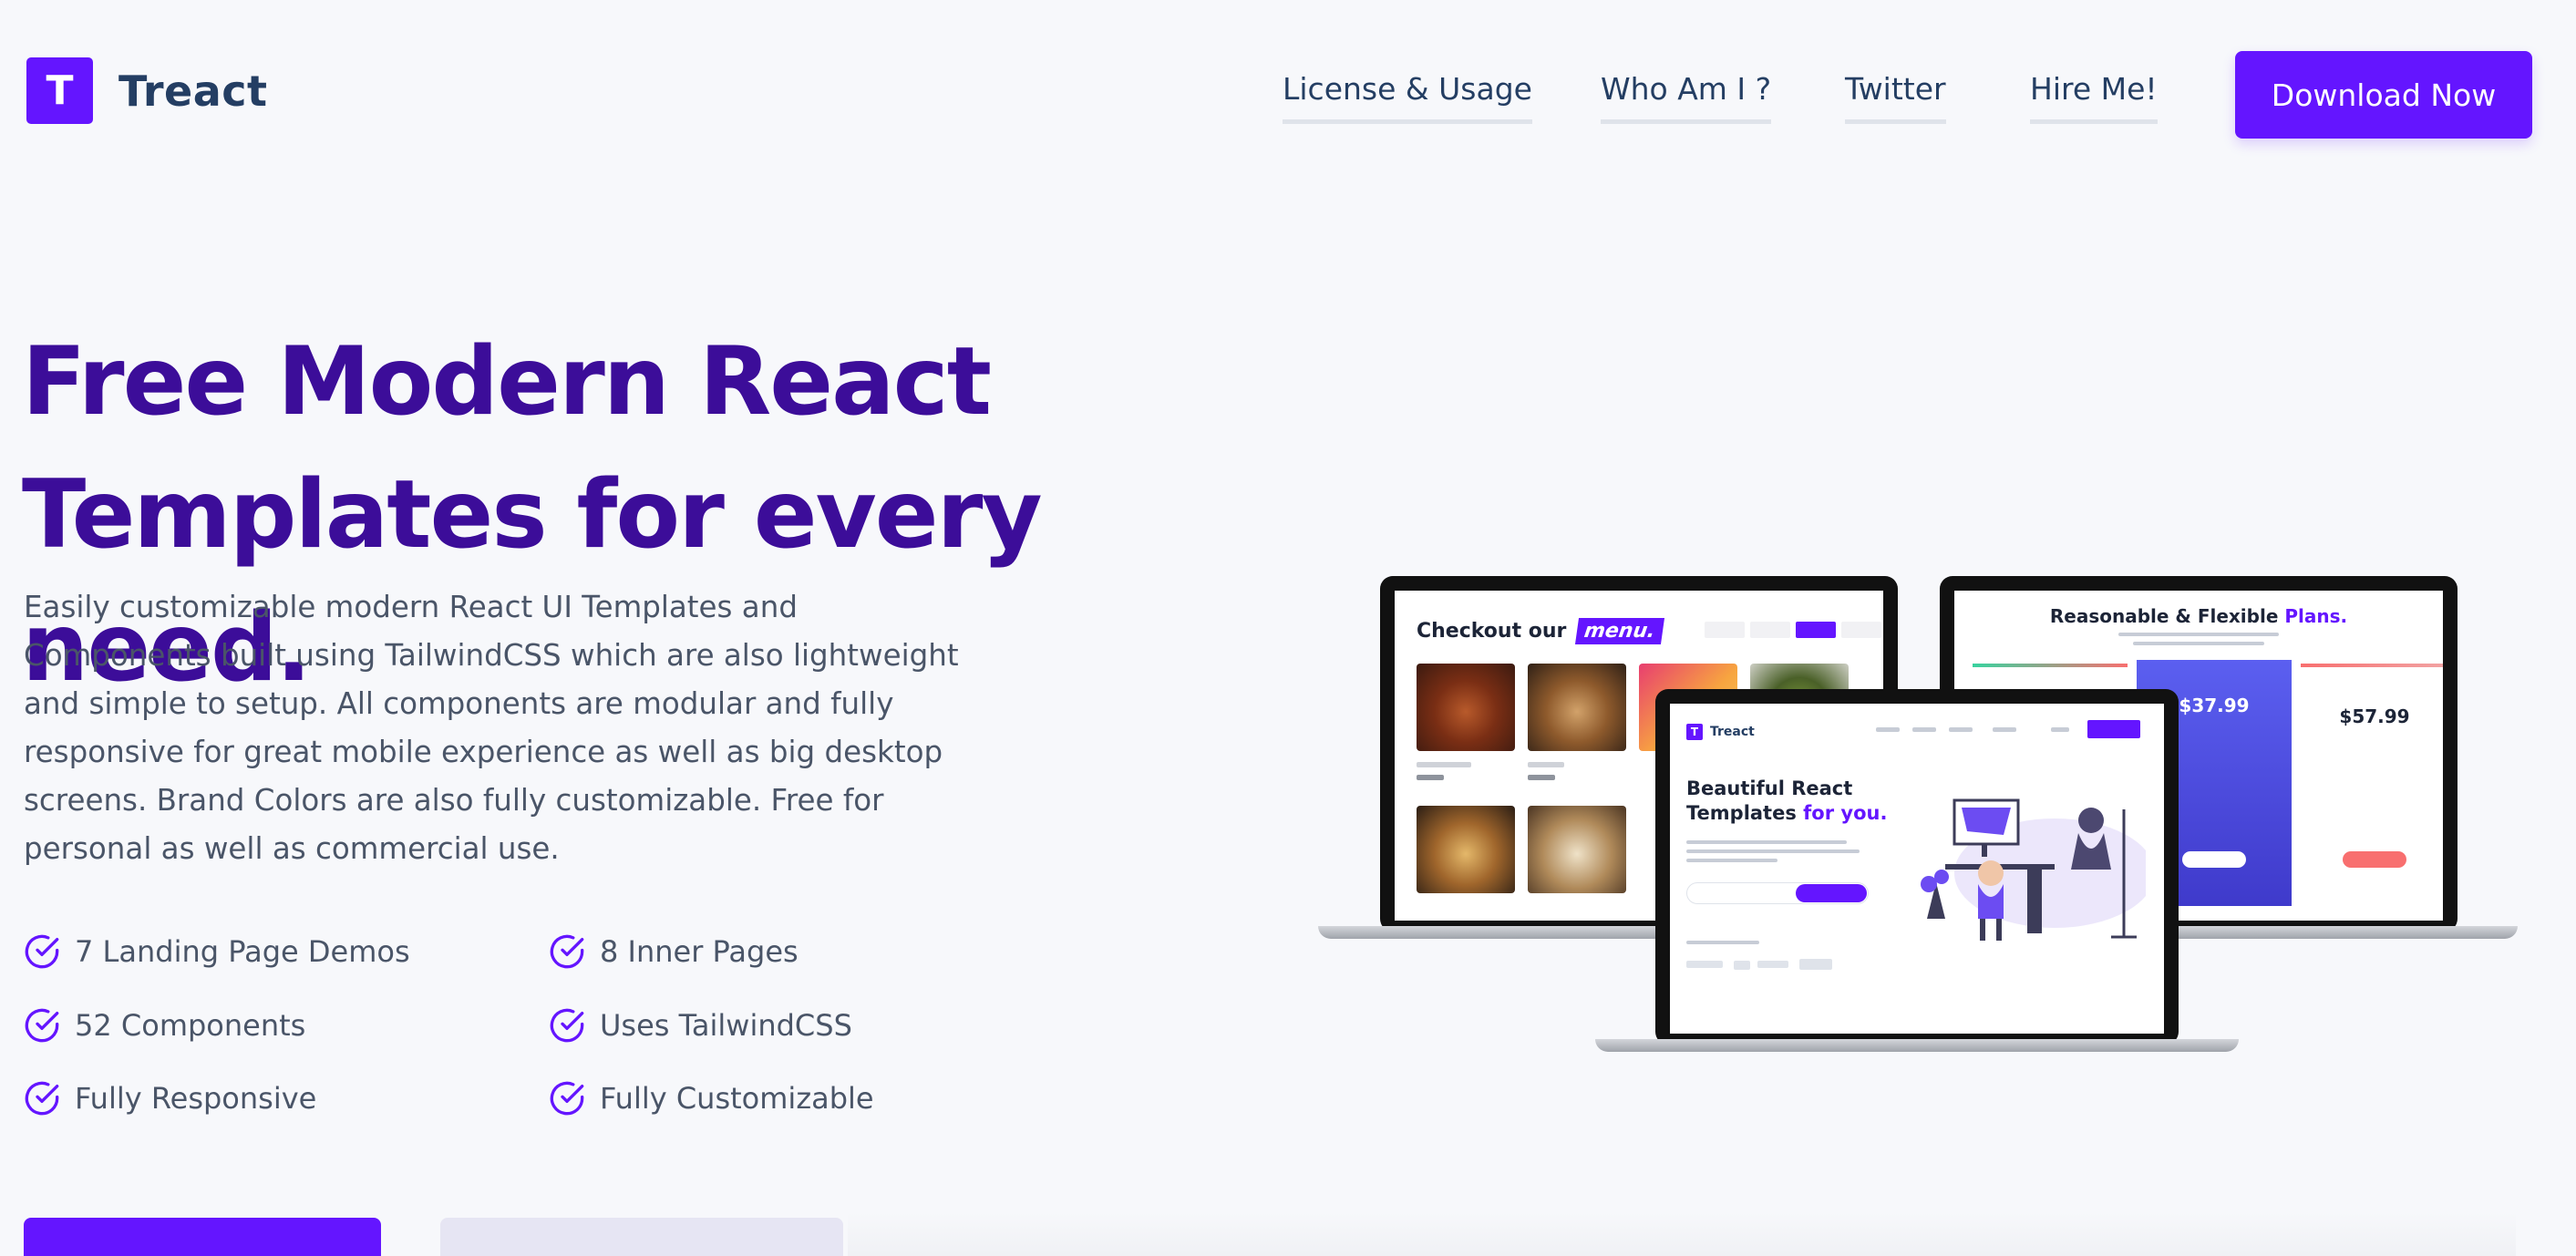  Describe the element at coordinates (2164, 616) in the screenshot. I see `pricing-heading-text: Reasonable & Flexible` at that location.